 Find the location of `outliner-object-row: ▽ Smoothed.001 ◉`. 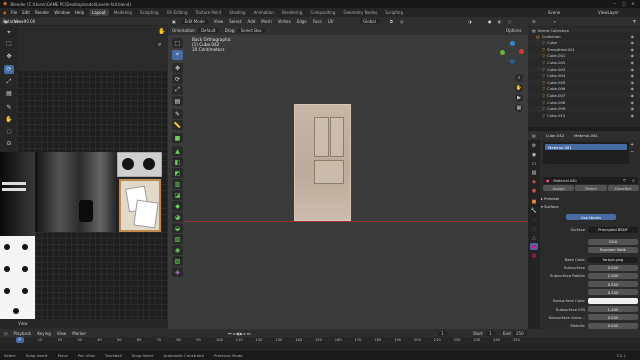

outliner-object-row: ▽ Smoothed.001 ◉ is located at coordinates (584, 49).